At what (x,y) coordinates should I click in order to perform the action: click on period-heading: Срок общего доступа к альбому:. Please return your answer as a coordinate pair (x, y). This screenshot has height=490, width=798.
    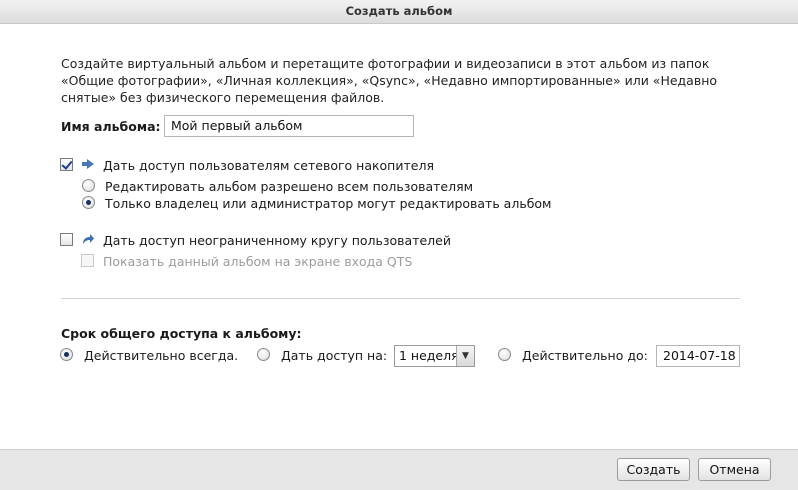
    Looking at the image, I should click on (181, 333).